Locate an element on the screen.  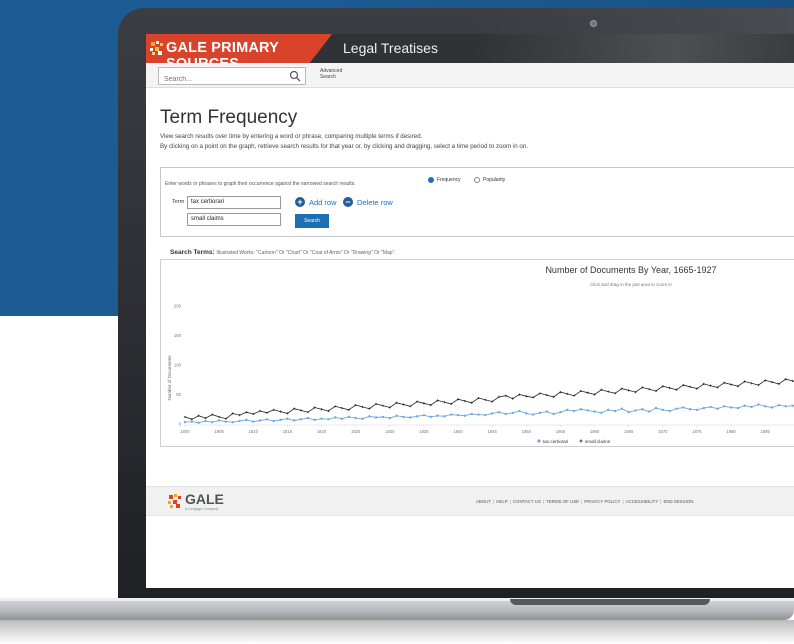
footer-link: PRIVACY POLICY is located at coordinates (602, 501).